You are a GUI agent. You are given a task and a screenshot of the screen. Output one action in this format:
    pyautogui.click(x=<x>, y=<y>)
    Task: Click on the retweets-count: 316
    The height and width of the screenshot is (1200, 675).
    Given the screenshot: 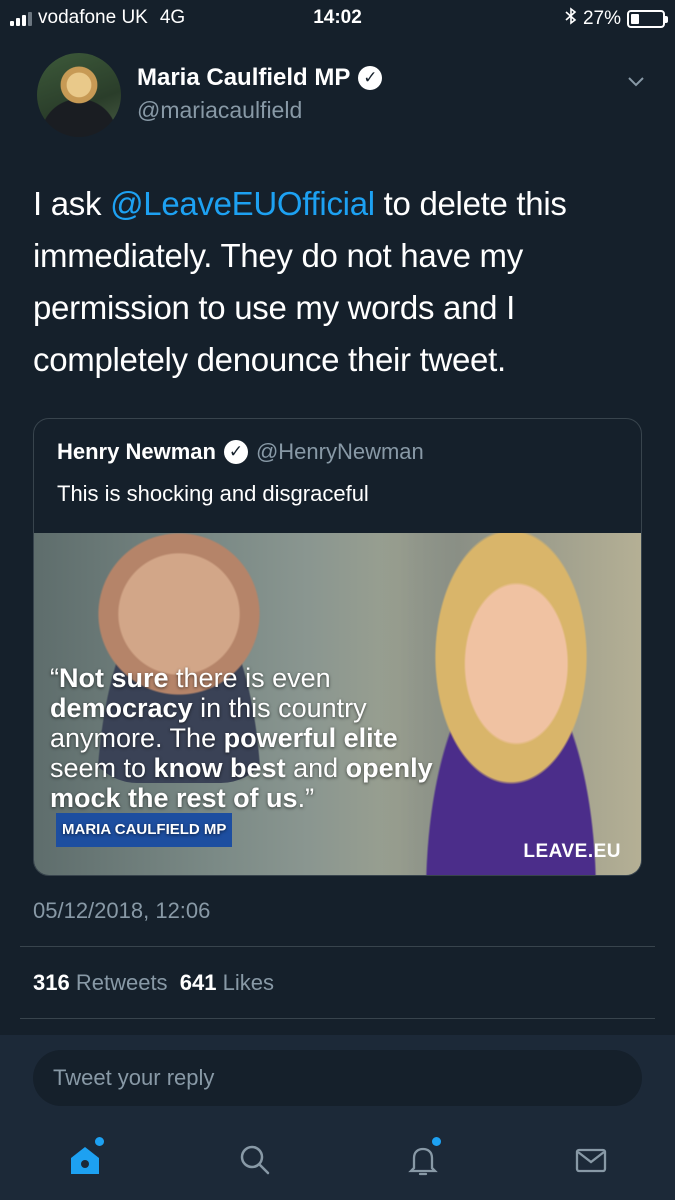 What is the action you would take?
    pyautogui.click(x=51, y=982)
    